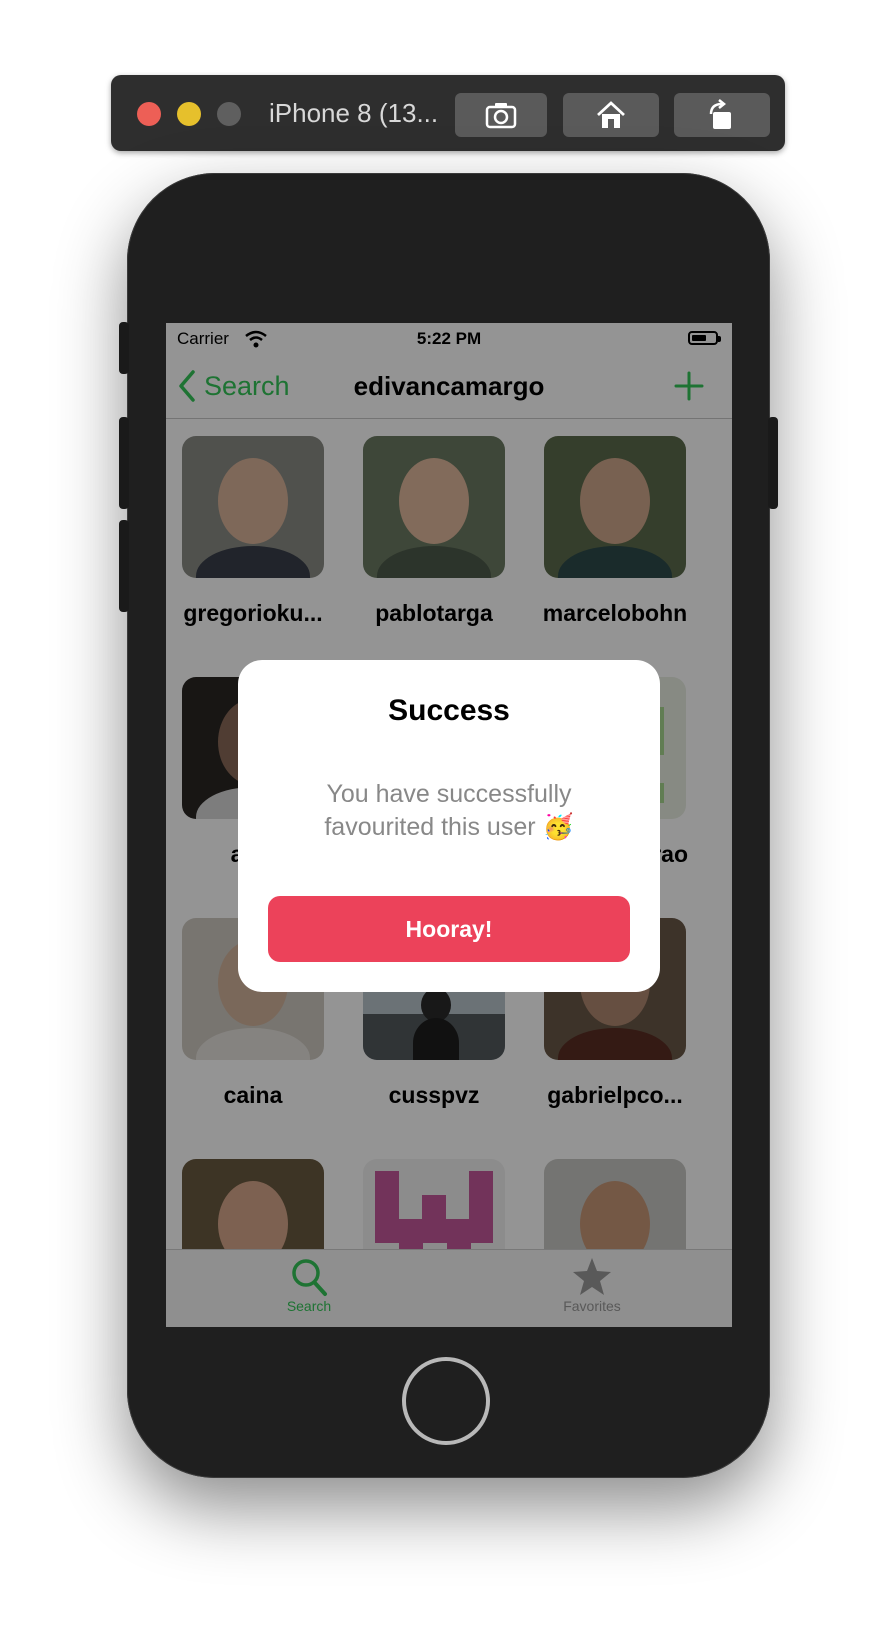 This screenshot has height=1626, width=896. Describe the element at coordinates (149, 114) in the screenshot. I see `close-window-button` at that location.